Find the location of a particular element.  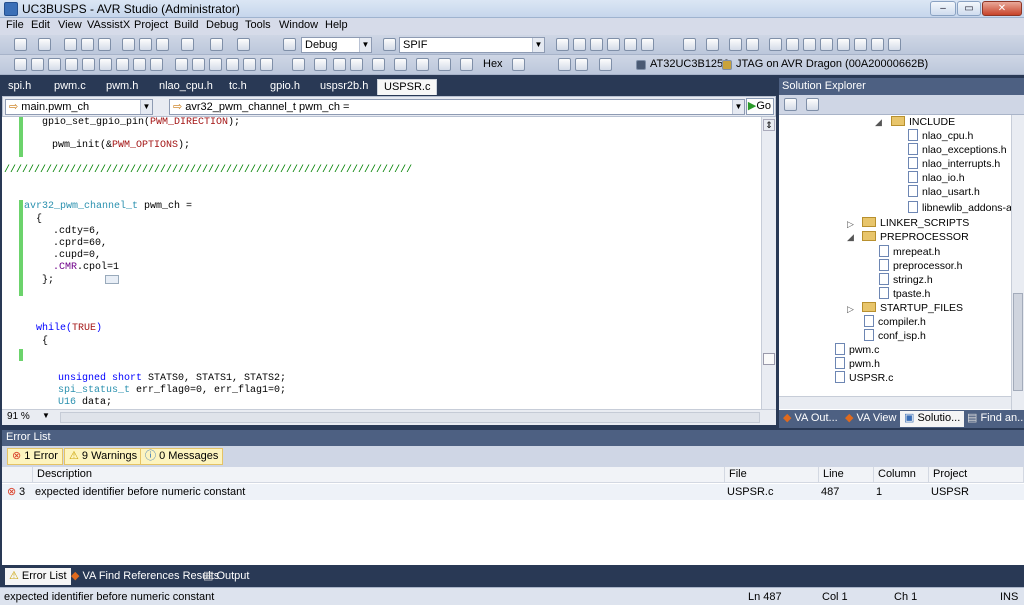

warnings-filter-button: ⚠ 9 Warnings is located at coordinates (103, 456).